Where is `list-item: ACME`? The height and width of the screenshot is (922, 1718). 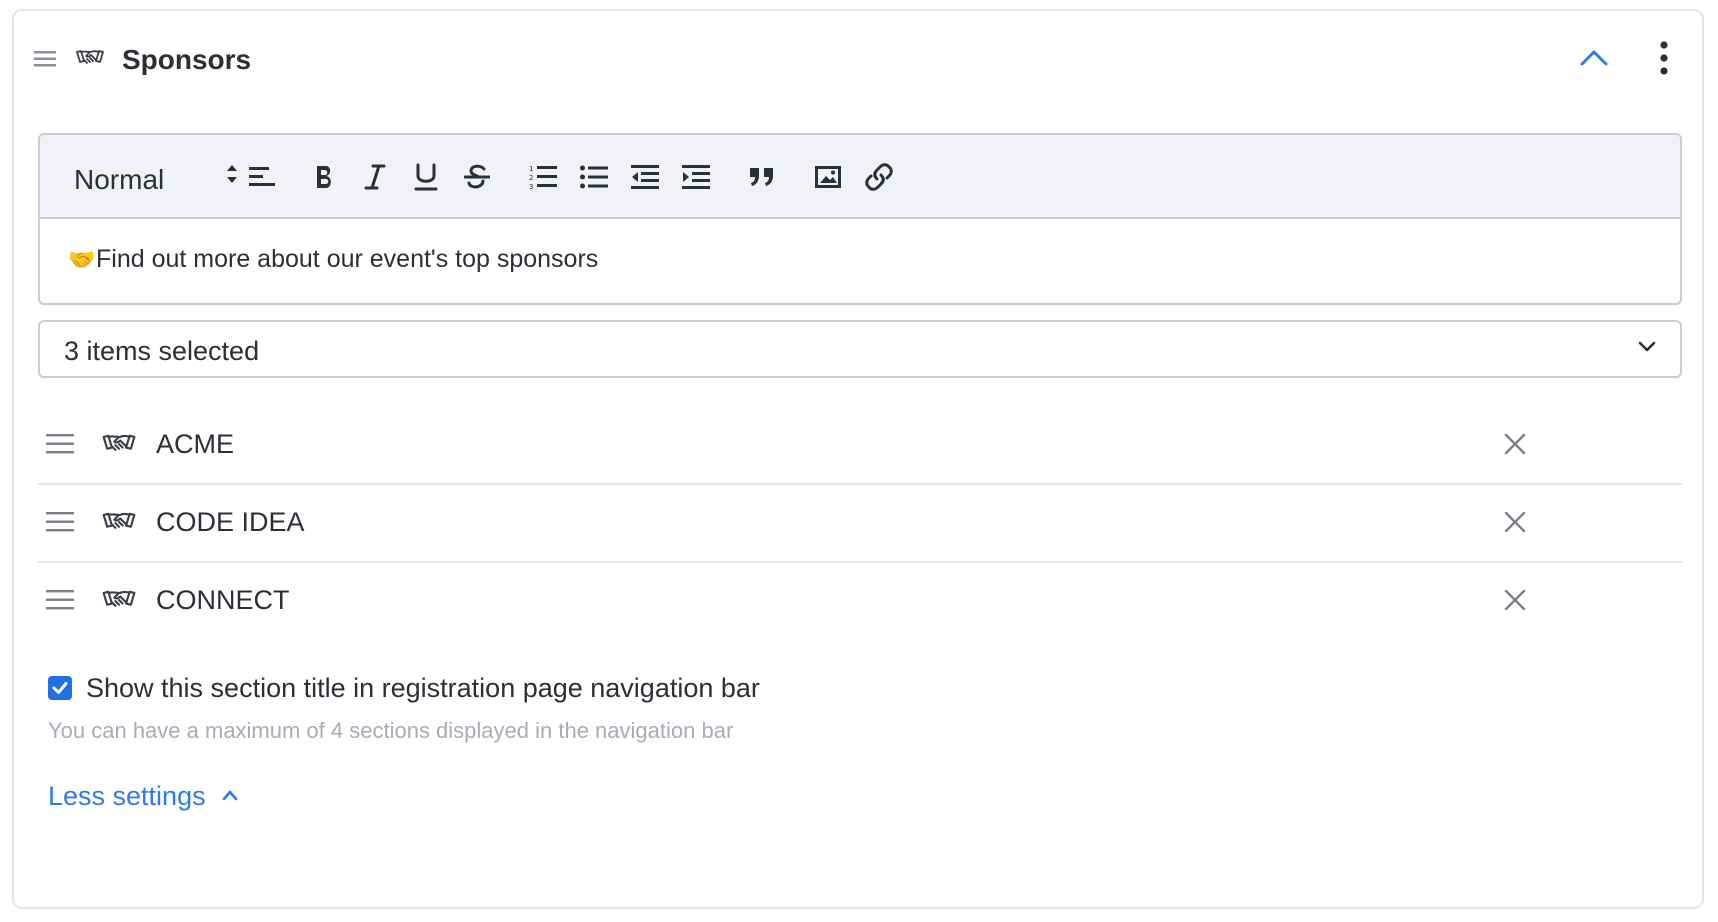 list-item: ACME is located at coordinates (860, 446).